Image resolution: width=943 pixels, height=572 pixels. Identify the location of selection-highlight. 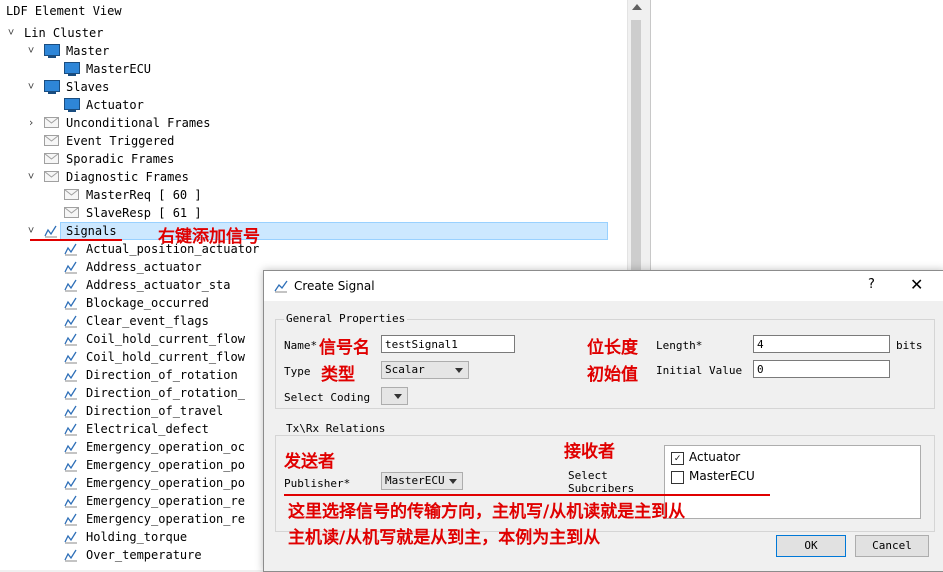
(334, 231).